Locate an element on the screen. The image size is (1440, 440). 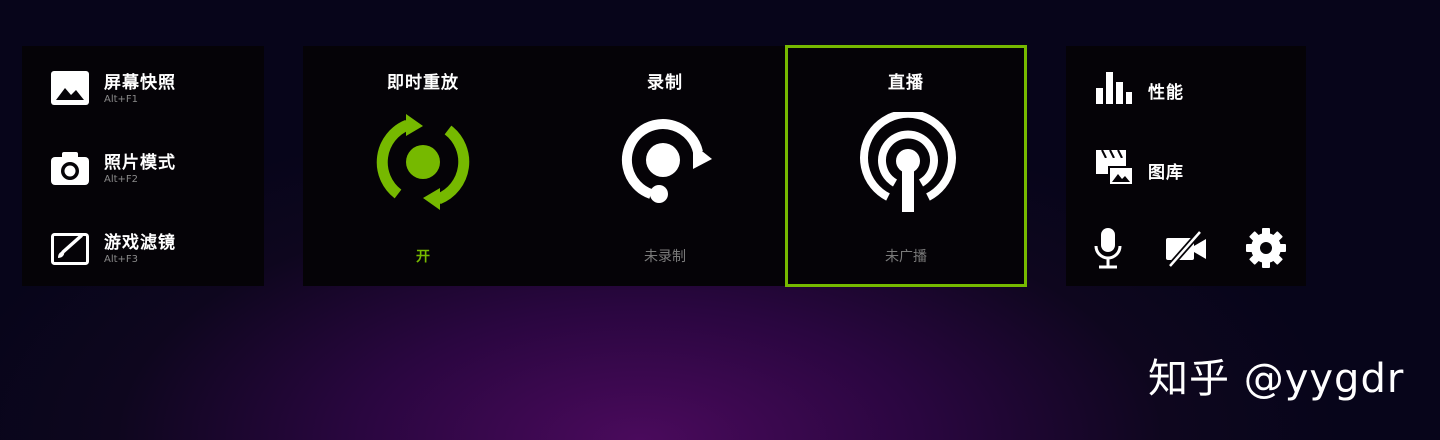
instant-replay-status: 开 is located at coordinates (423, 257).